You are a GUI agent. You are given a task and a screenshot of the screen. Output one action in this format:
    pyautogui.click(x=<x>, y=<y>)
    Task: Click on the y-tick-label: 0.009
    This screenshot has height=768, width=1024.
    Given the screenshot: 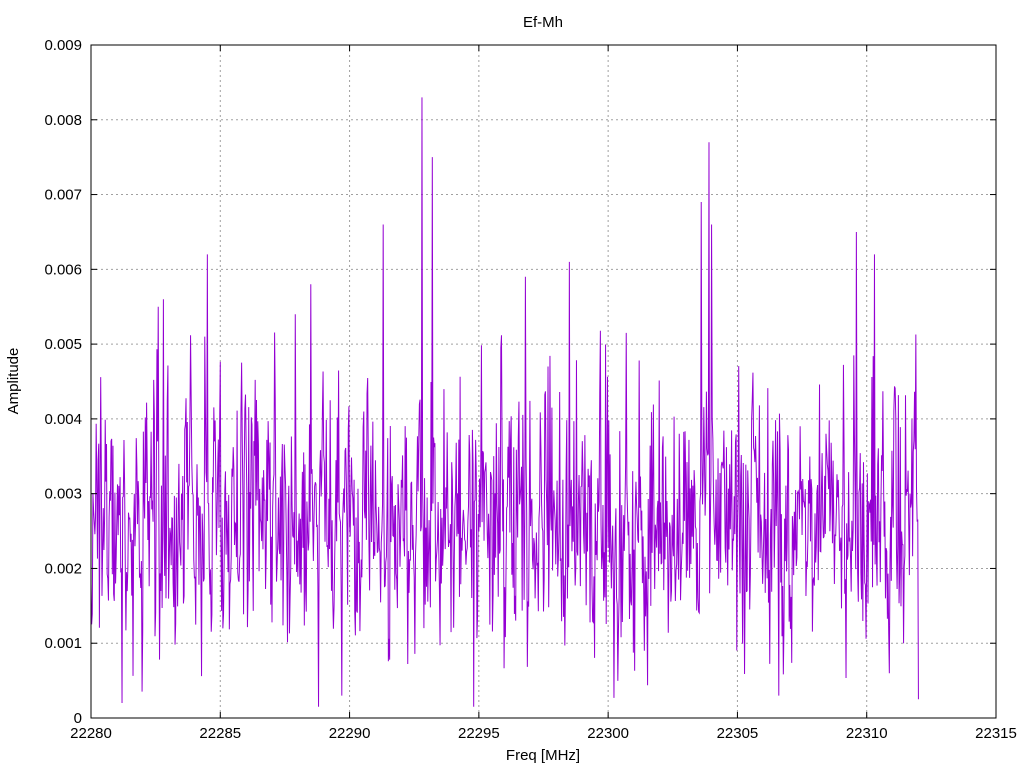 What is the action you would take?
    pyautogui.click(x=63, y=45)
    